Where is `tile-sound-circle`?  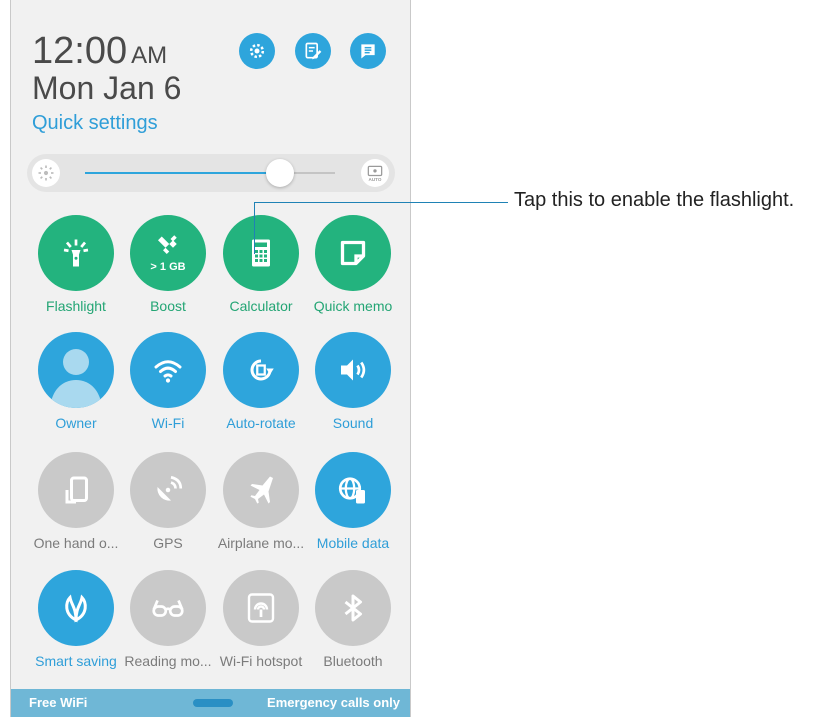
tile-sound-circle is located at coordinates (353, 370).